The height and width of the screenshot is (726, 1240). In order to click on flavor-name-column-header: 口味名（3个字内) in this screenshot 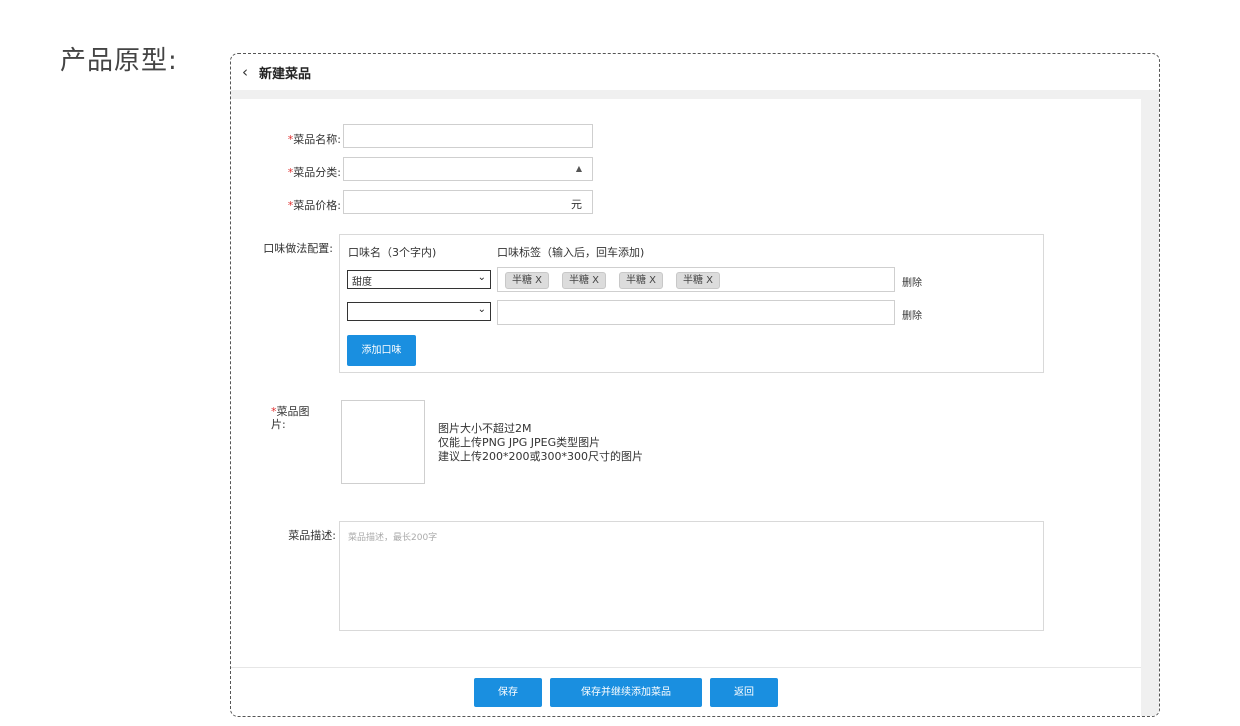, I will do `click(392, 252)`.